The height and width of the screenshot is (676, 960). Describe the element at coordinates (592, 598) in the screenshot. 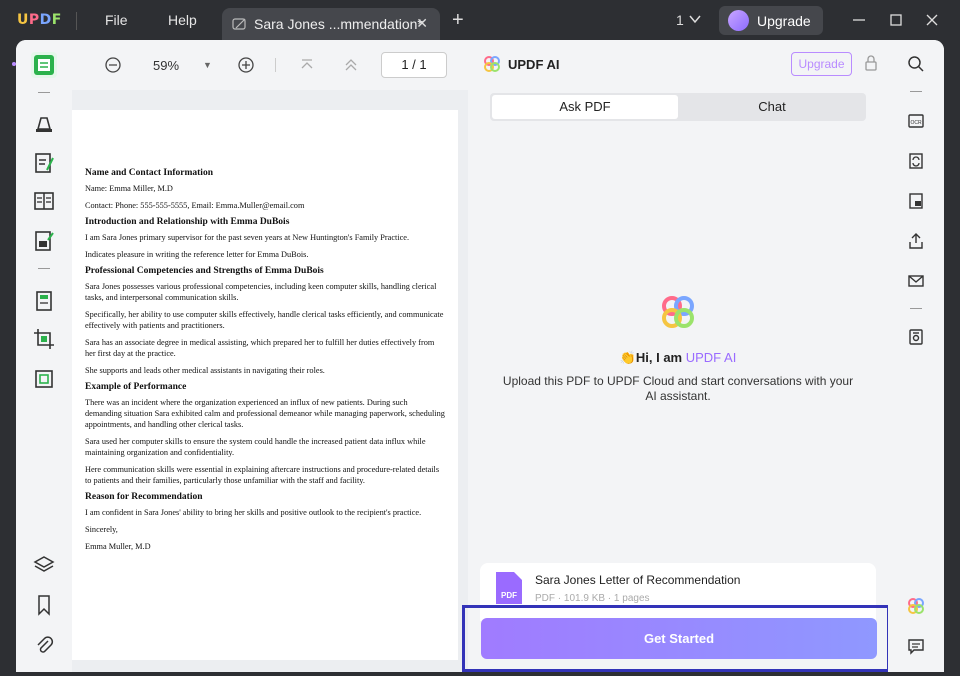

I see `file-meta: PDF · 101.9 KB · 1 pages` at that location.